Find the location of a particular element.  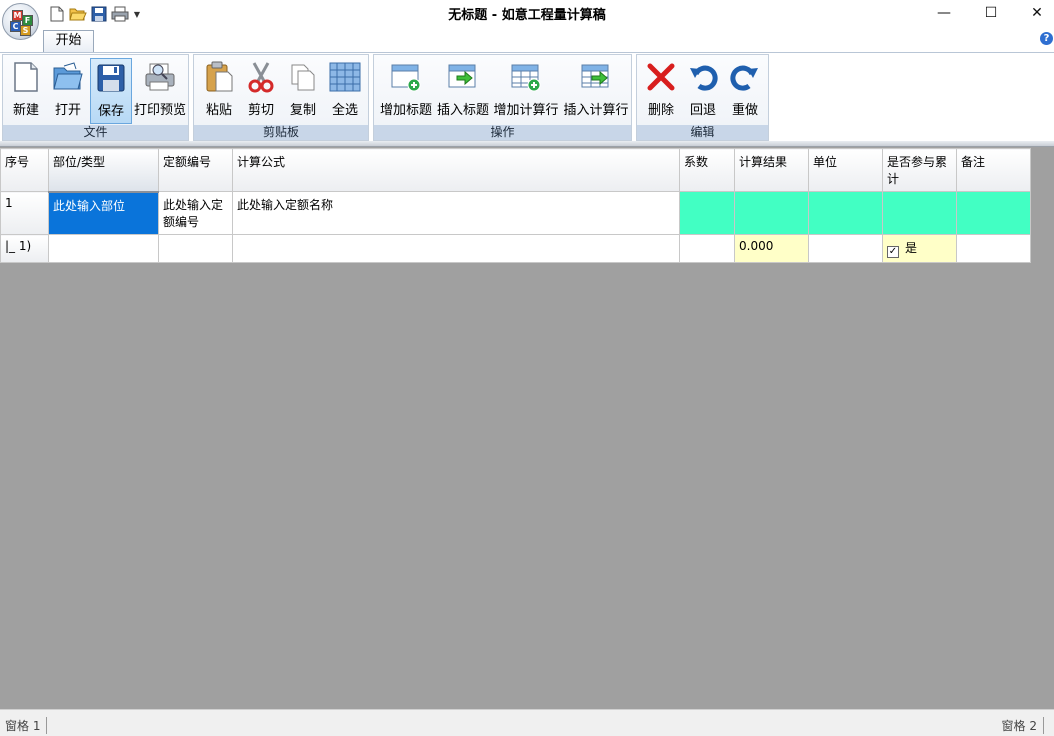

copy-button: 复制 is located at coordinates (303, 91).